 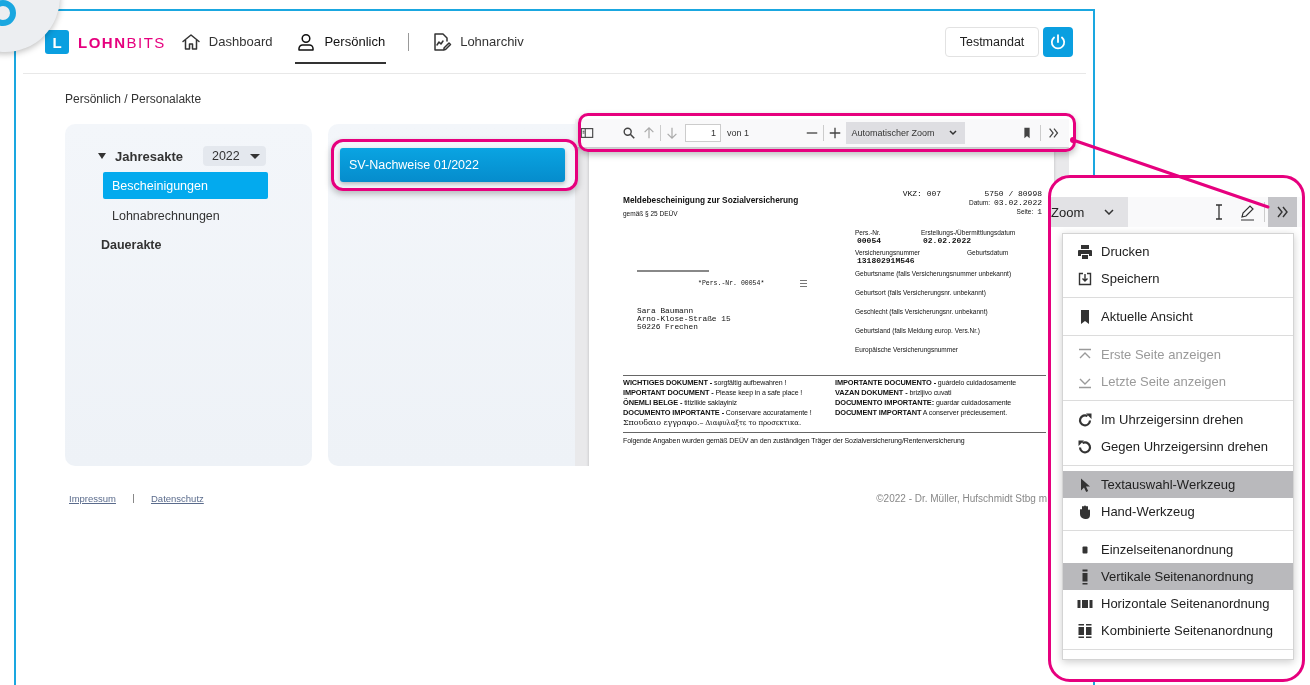 What do you see at coordinates (1085, 630) in the screenshot?
I see `combined-pages-icon` at bounding box center [1085, 630].